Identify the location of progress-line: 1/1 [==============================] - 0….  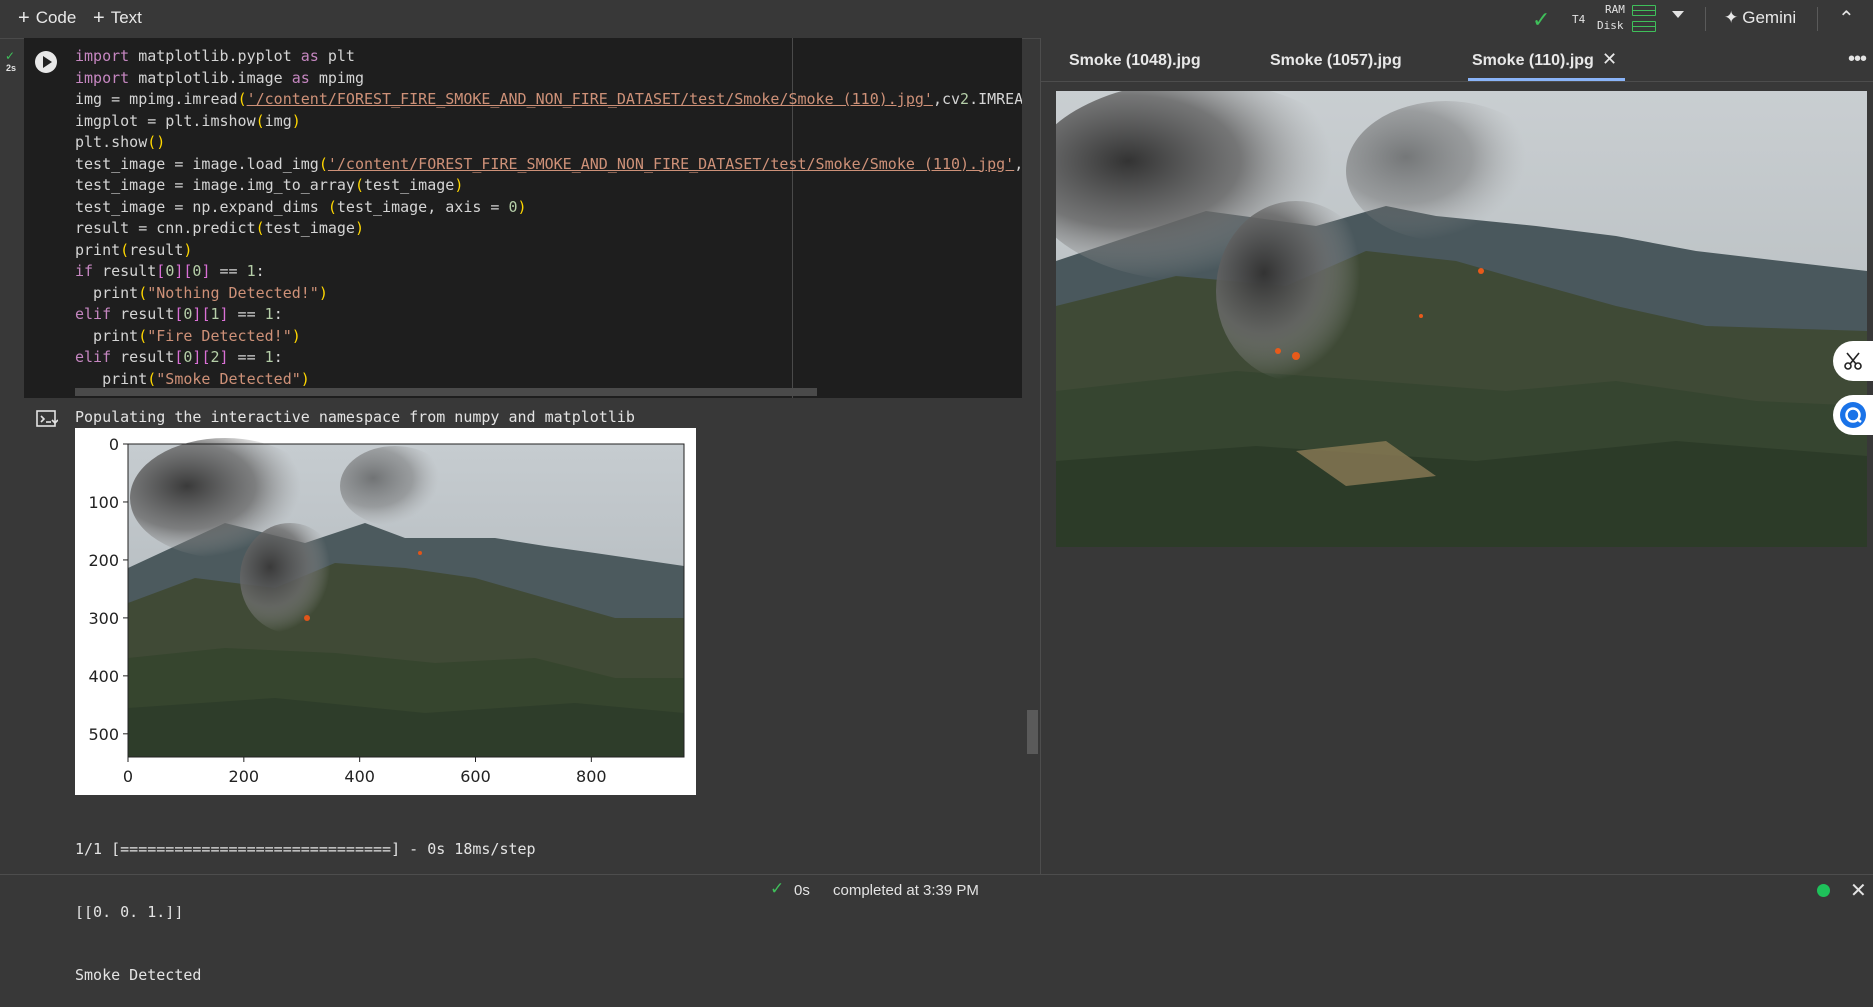
(305, 849).